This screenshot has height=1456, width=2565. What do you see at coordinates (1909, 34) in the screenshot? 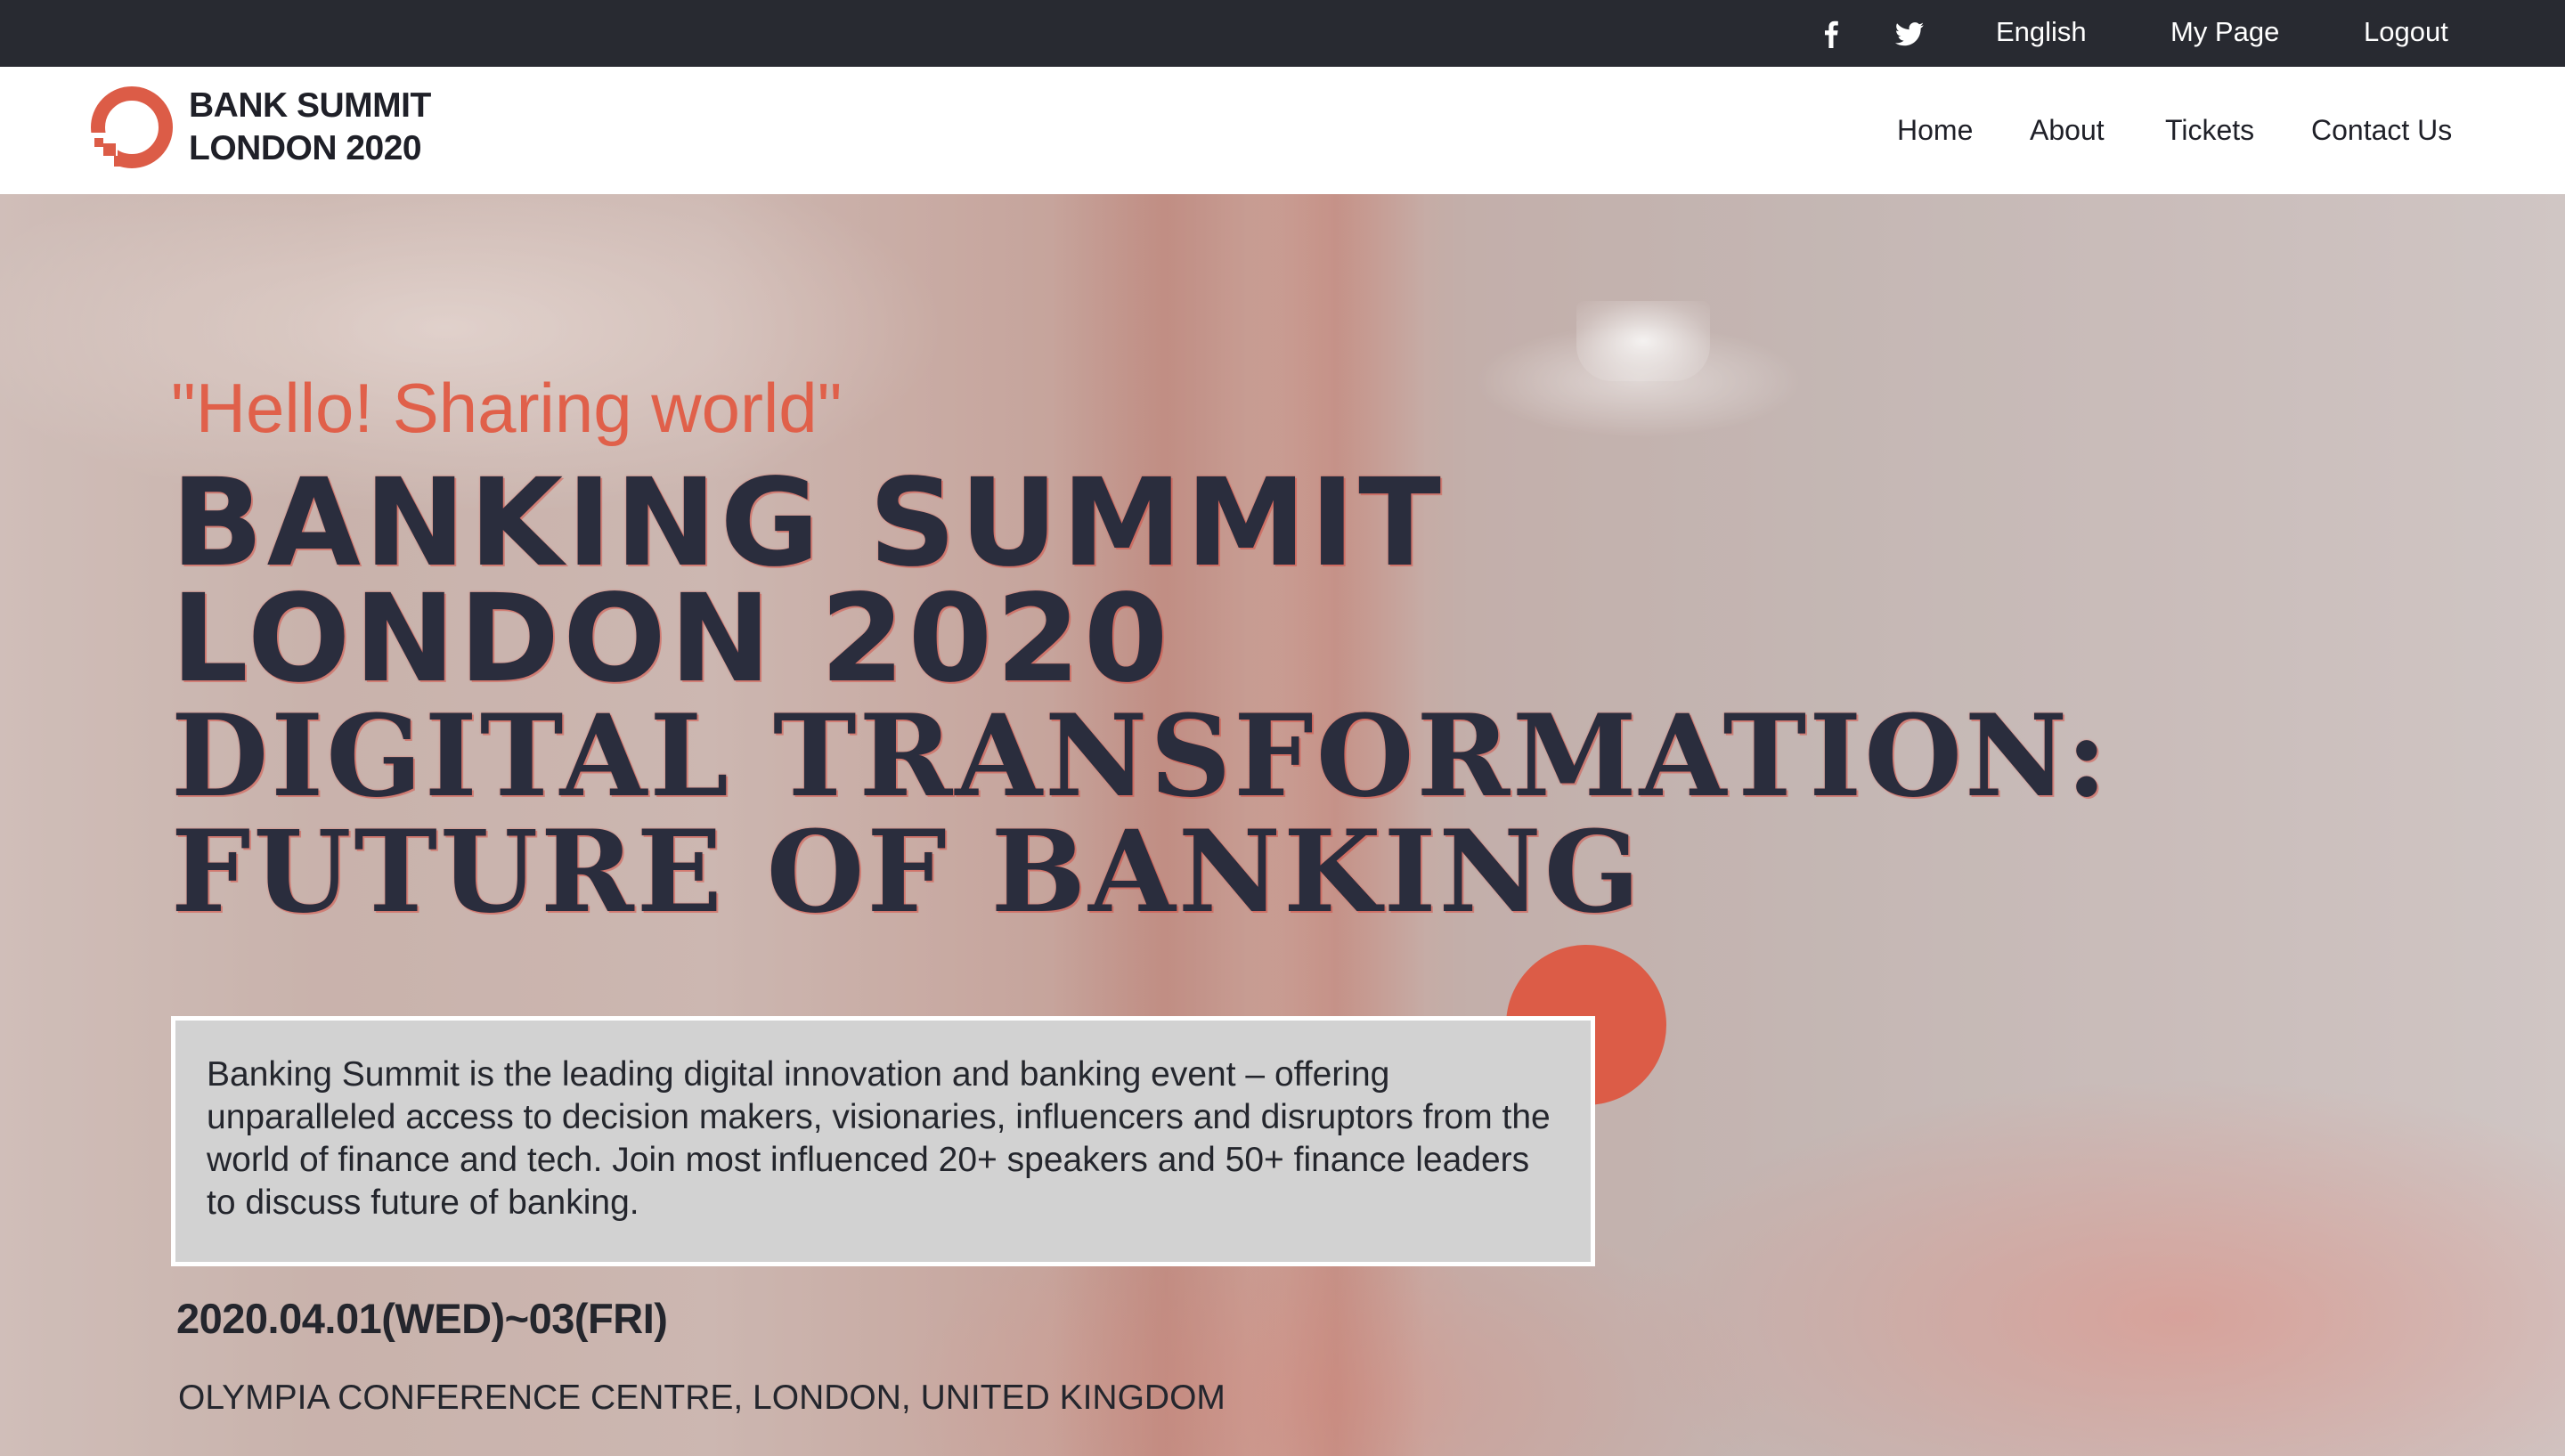
I see `twitter-icon` at bounding box center [1909, 34].